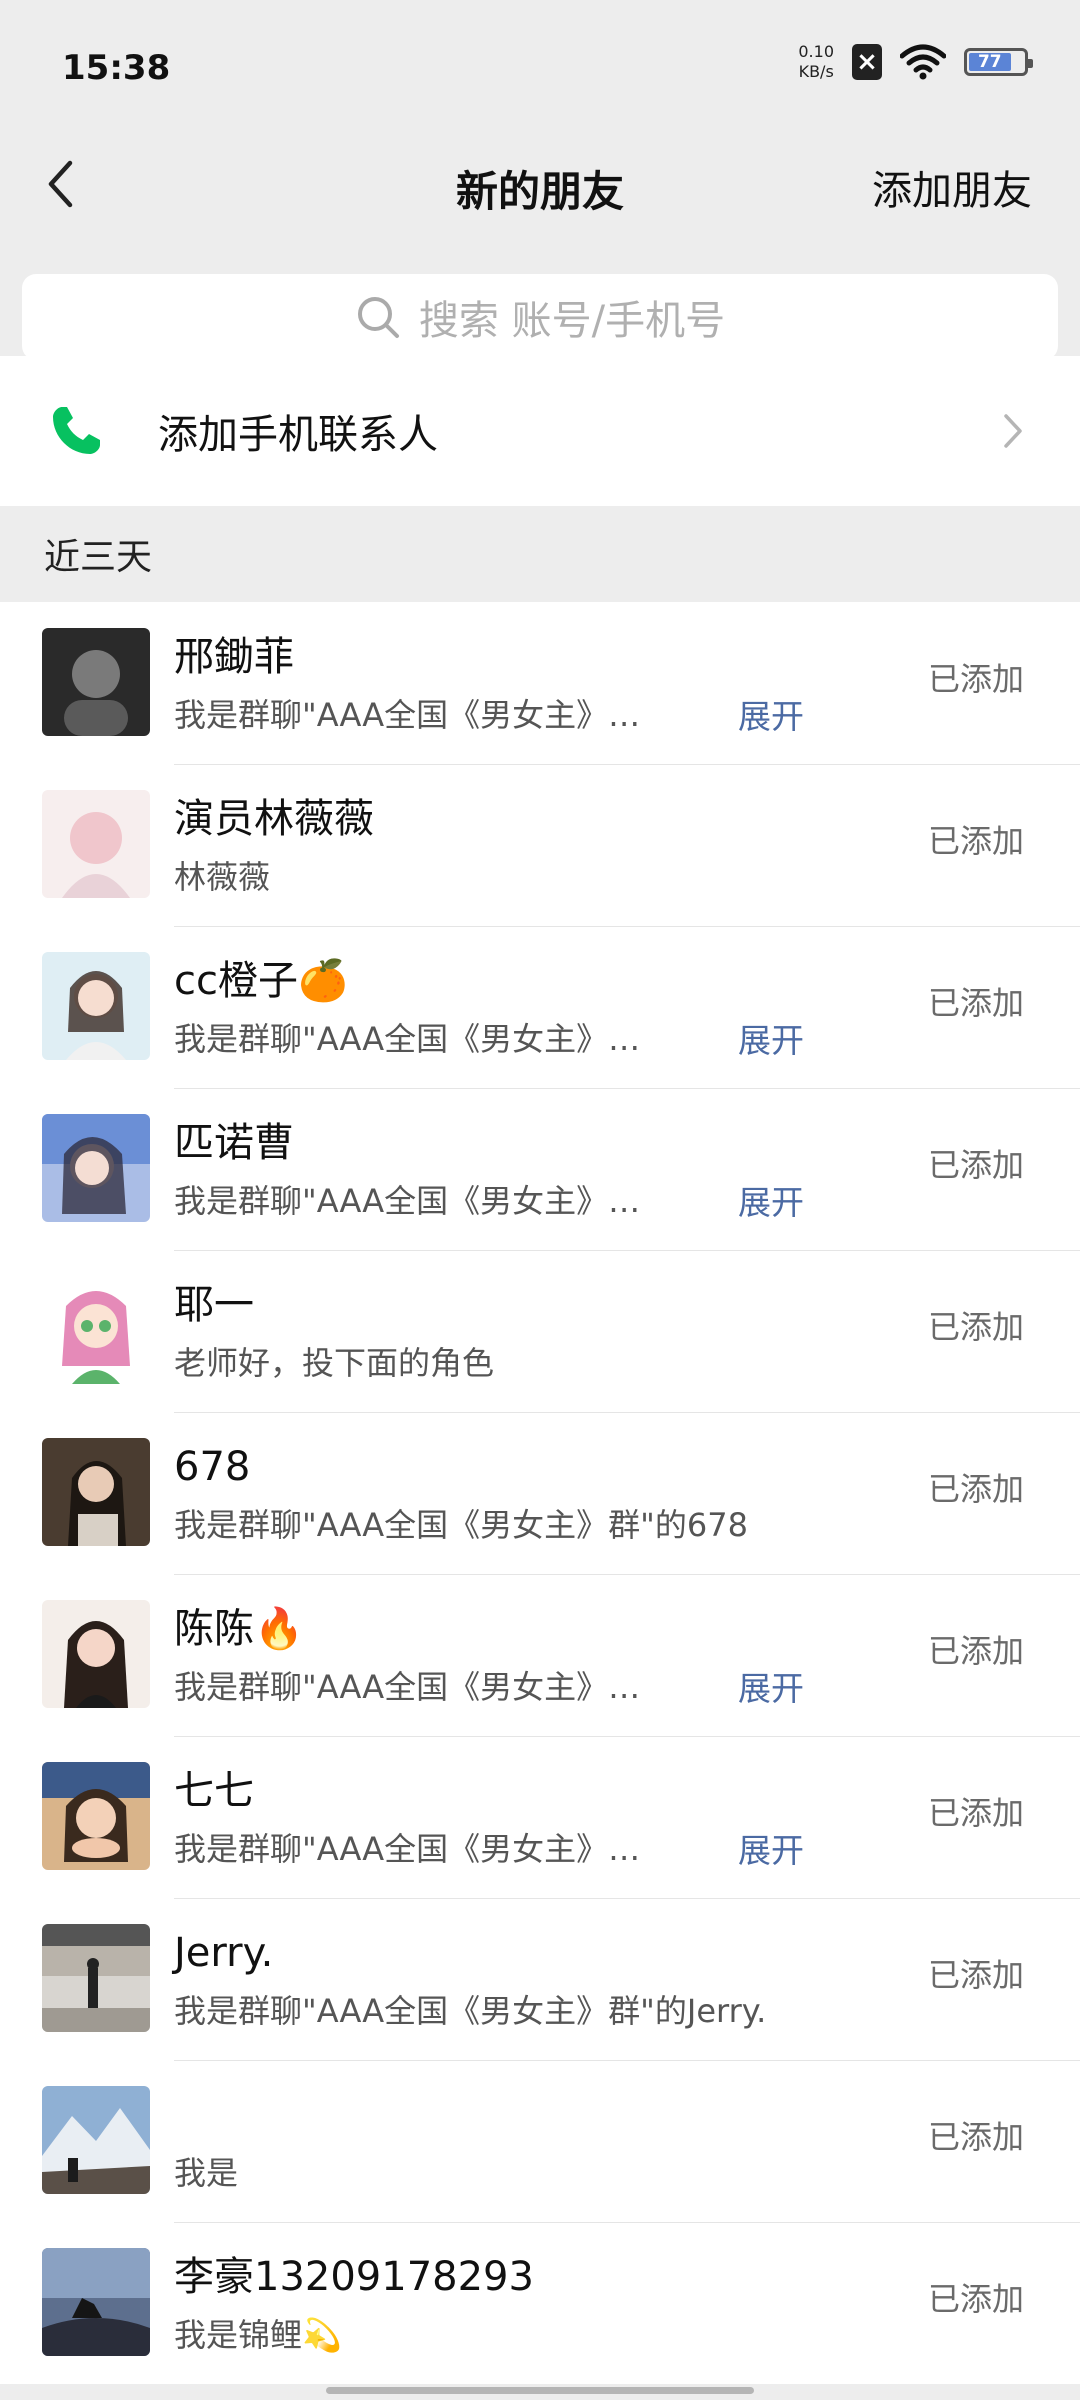 This screenshot has height=2400, width=1080. What do you see at coordinates (627, 697) in the screenshot?
I see `friend-request-text: 邢鋤菲 我是群聊"AAA全国《男女主》… 展开 已添加` at bounding box center [627, 697].